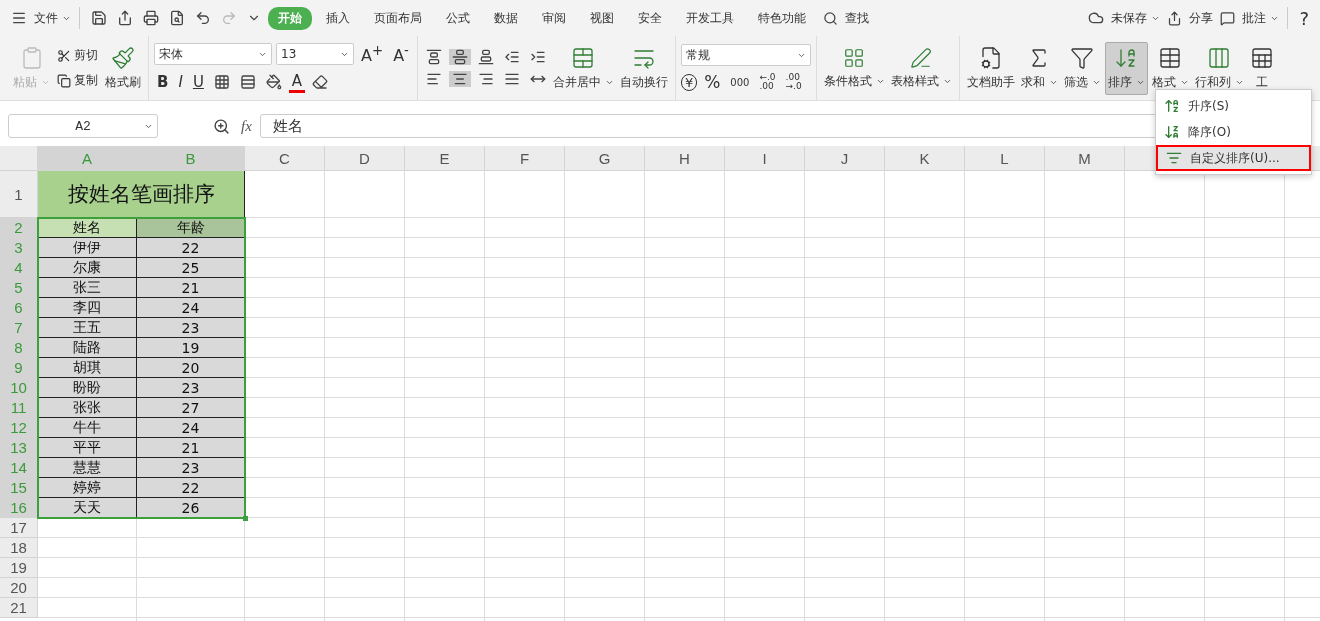 The image size is (1320, 621). Describe the element at coordinates (285, 158) in the screenshot. I see `column-header: C` at that location.